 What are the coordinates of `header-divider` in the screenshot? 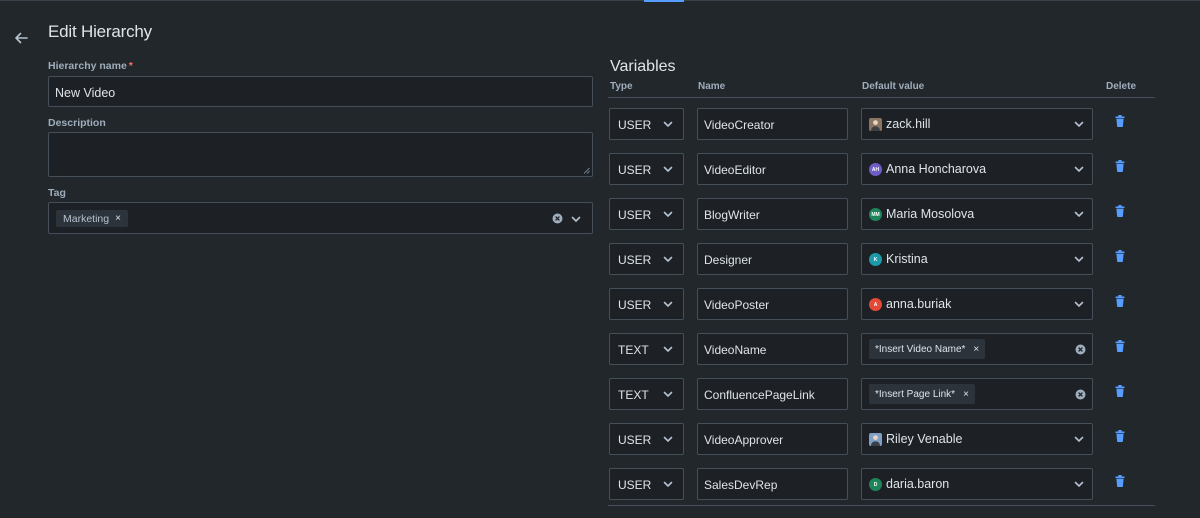 It's located at (881, 97).